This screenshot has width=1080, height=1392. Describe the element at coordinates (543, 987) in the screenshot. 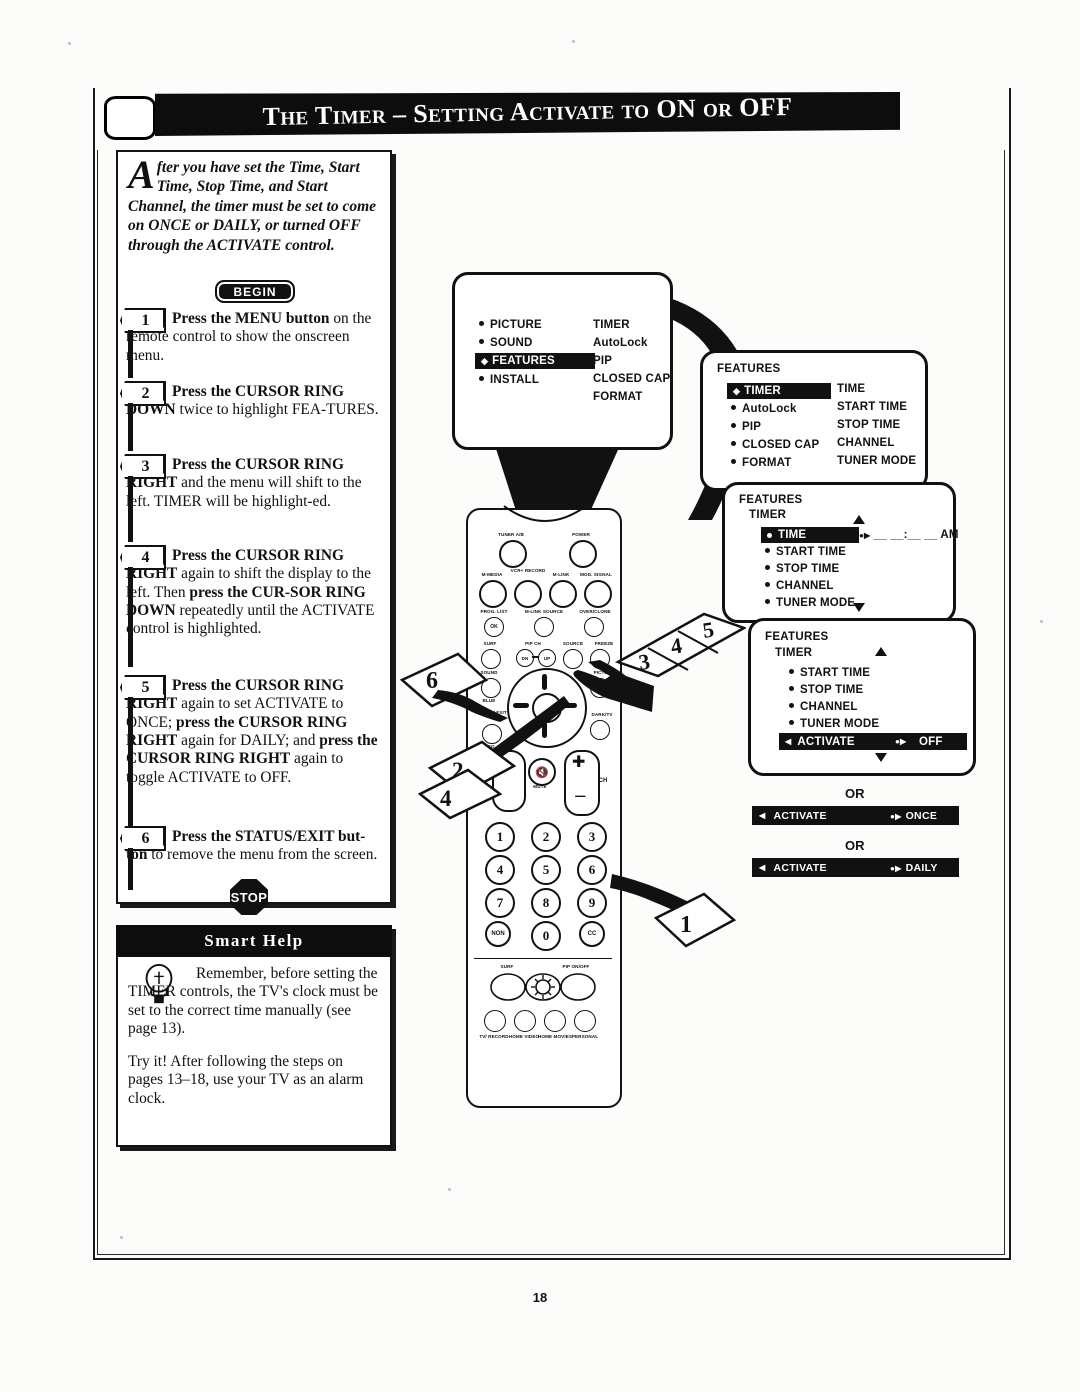

I see `surf-pip-button-cluster` at that location.